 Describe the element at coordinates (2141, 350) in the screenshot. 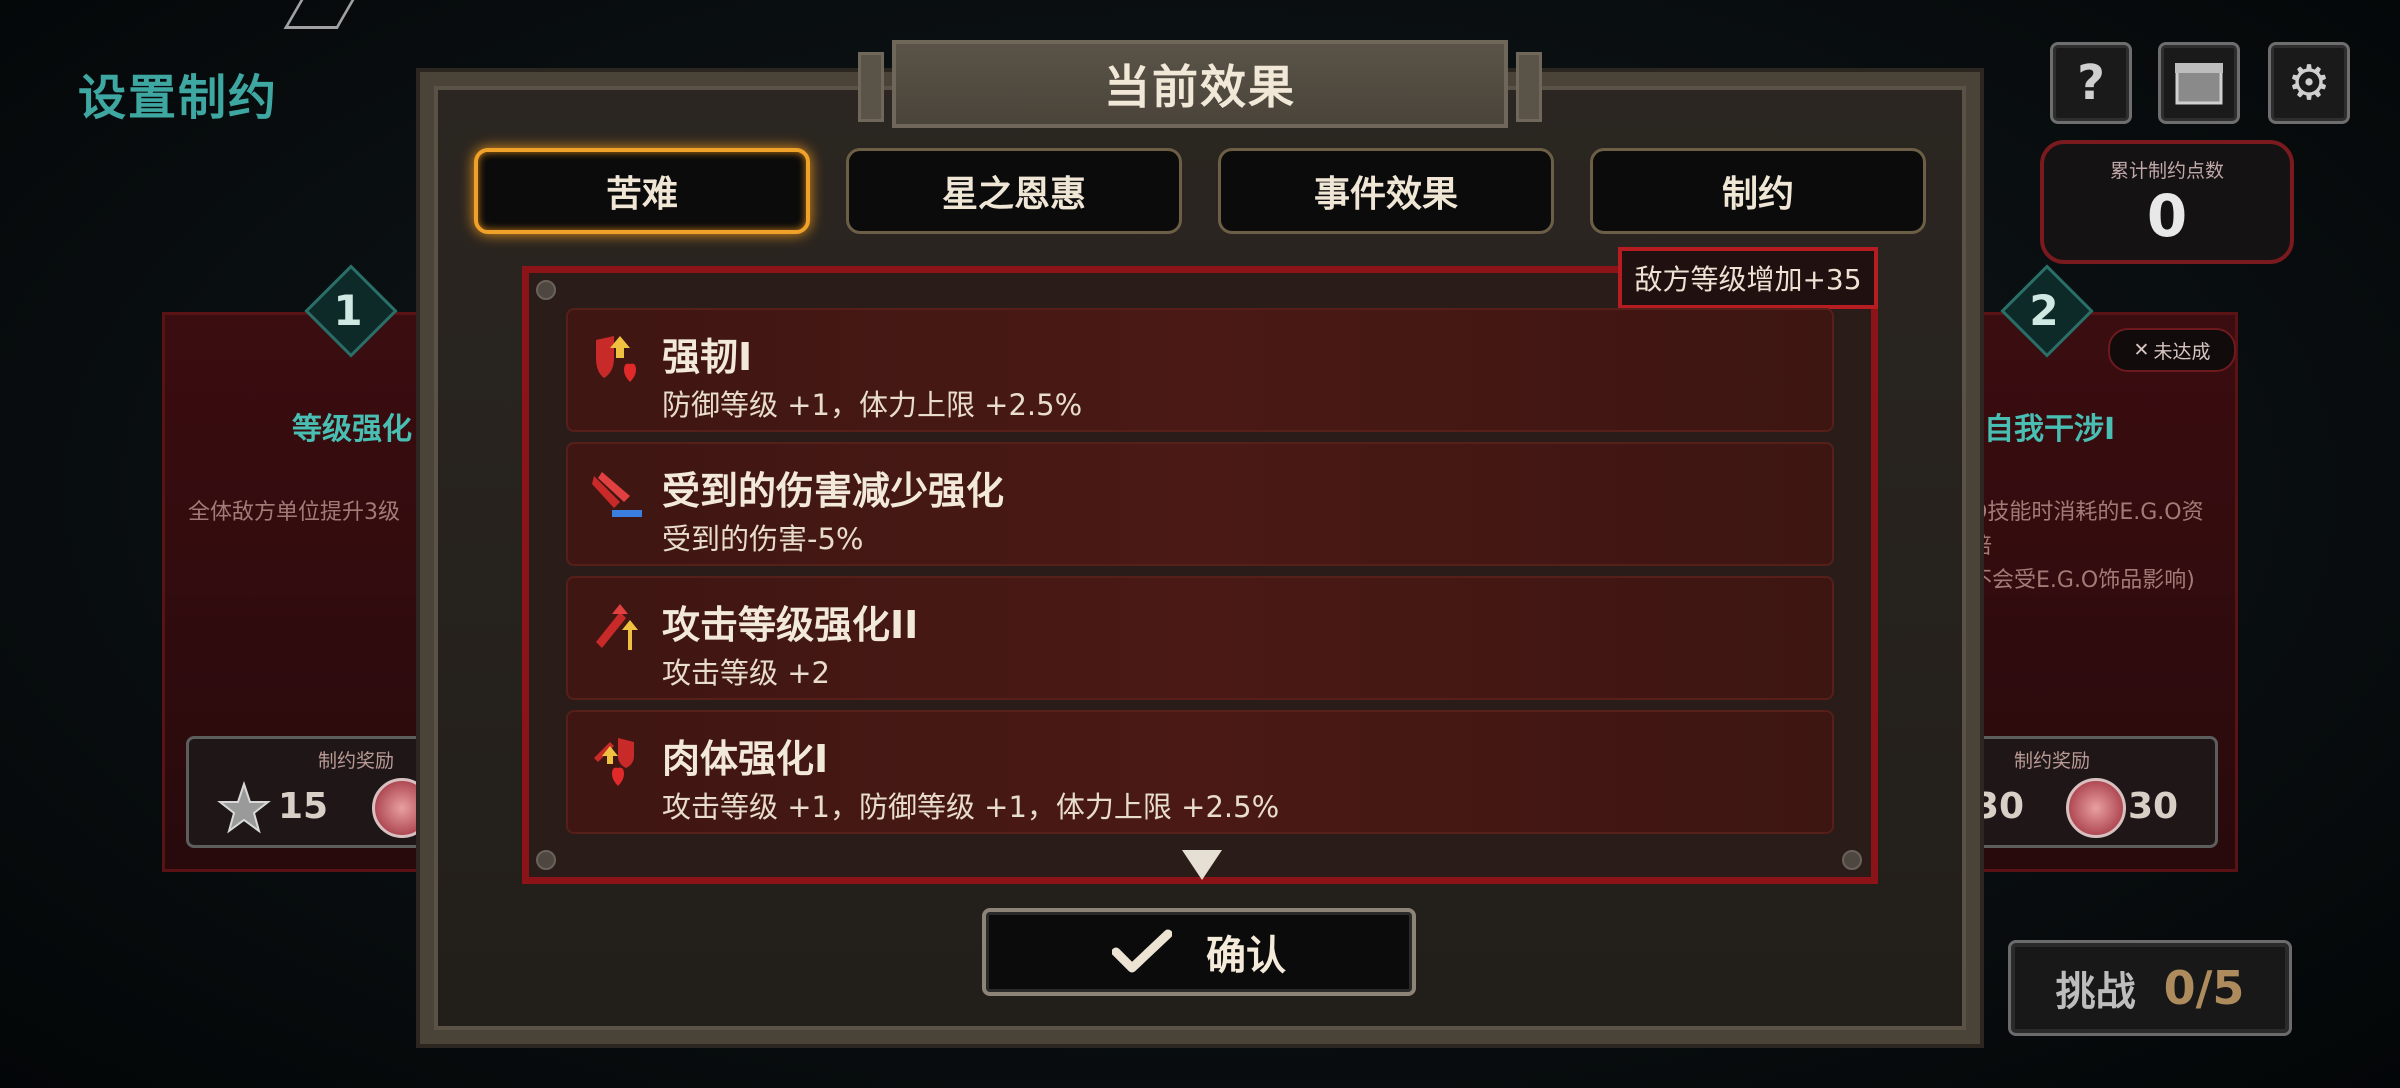

I see `close-icon: ✕` at that location.